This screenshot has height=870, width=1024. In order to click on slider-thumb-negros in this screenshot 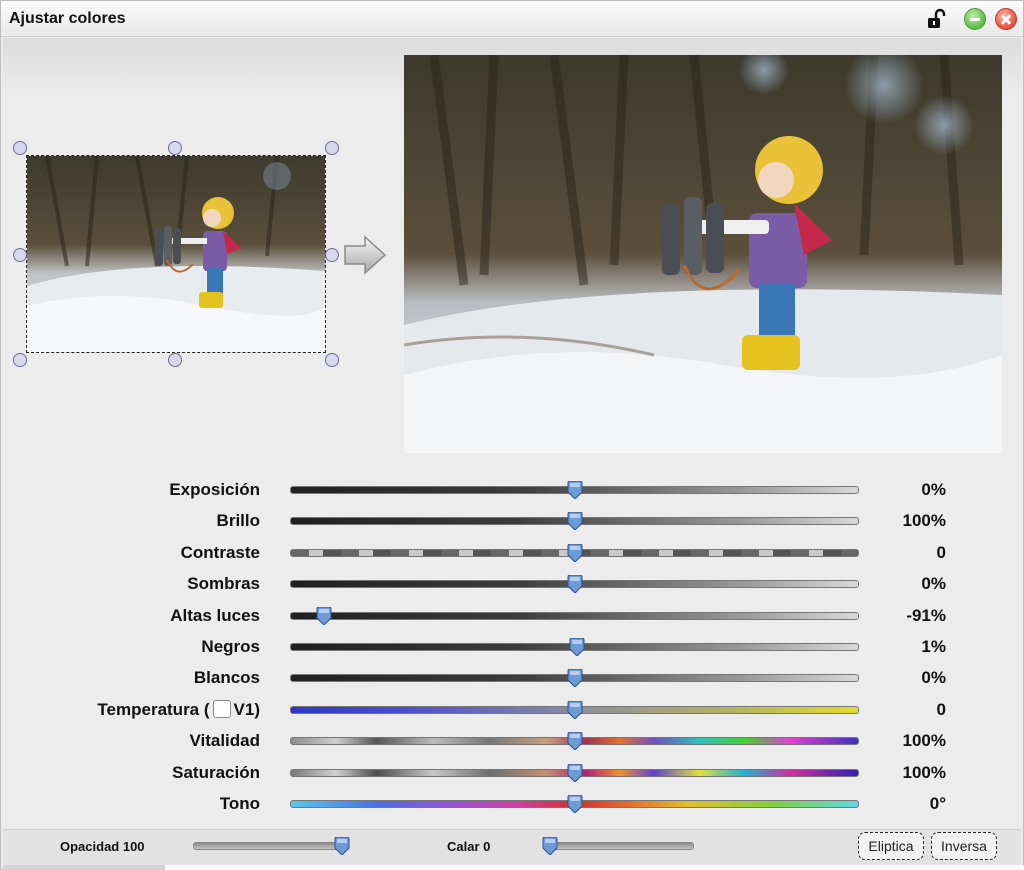, I will do `click(577, 647)`.